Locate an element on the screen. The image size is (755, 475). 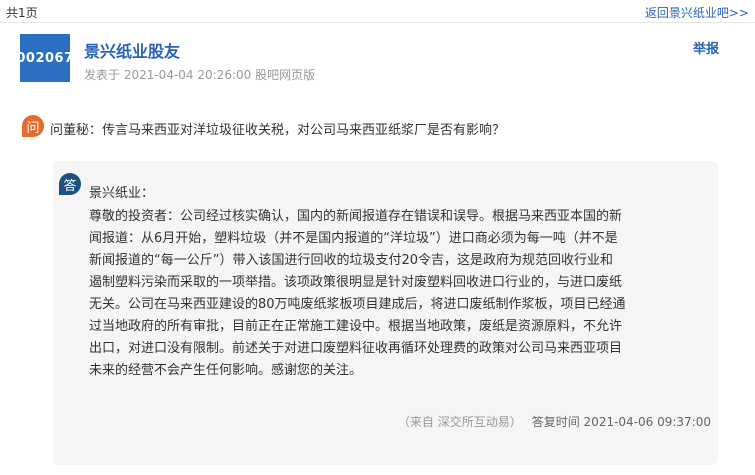
answer-company: 景兴纸业： is located at coordinates (122, 193).